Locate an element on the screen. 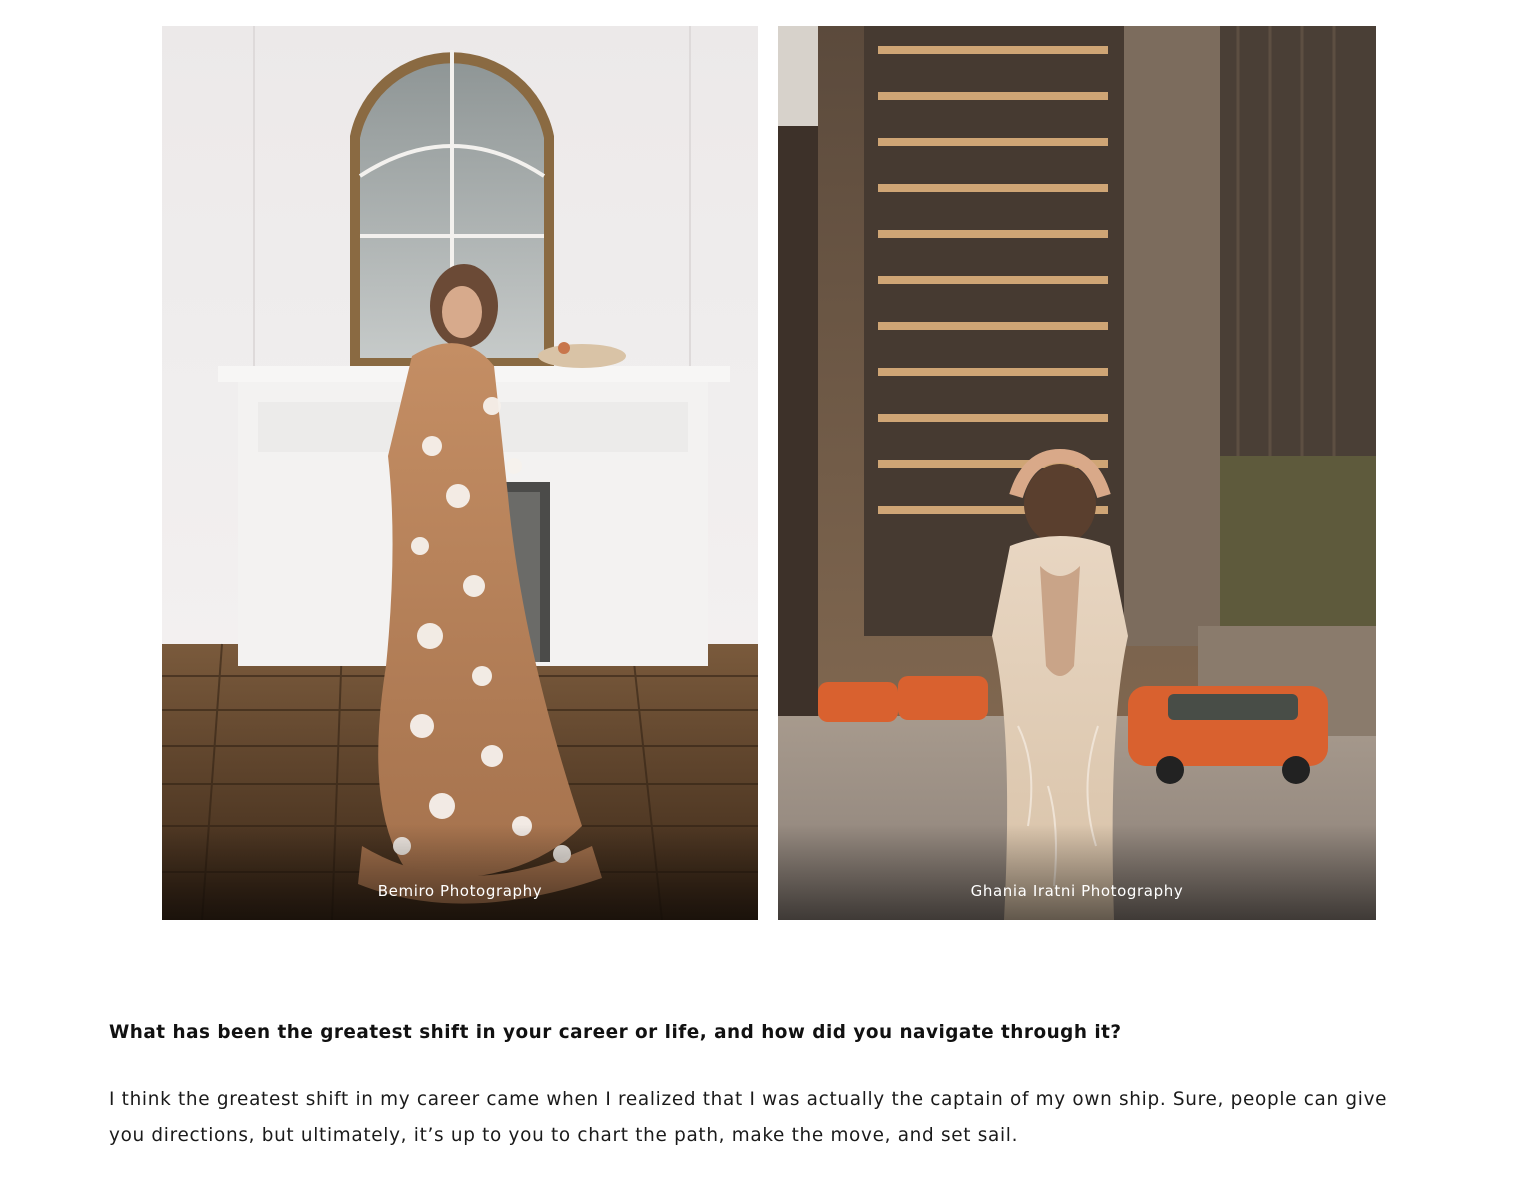  photo-credit-caption: Ghania Iratni Photography is located at coordinates (1077, 891).